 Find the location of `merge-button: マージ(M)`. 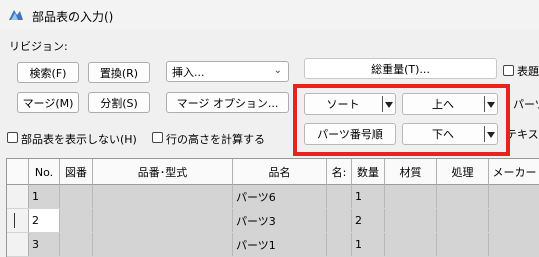

merge-button: マージ(M) is located at coordinates (48, 102).